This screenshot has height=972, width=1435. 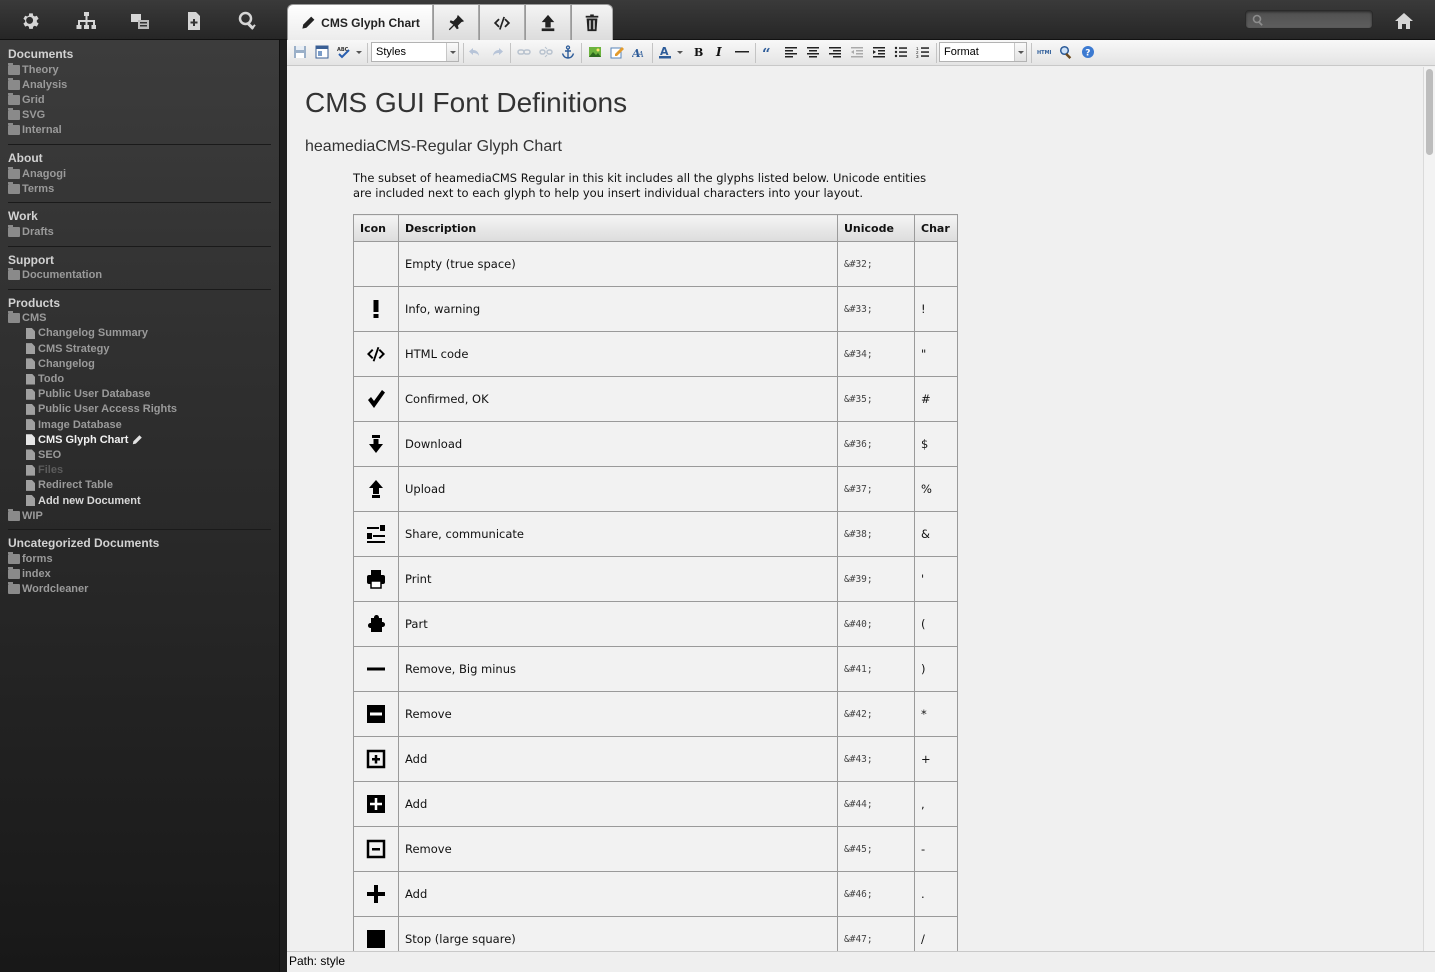 I want to click on html-source-icon: HTML, so click(x=1044, y=52).